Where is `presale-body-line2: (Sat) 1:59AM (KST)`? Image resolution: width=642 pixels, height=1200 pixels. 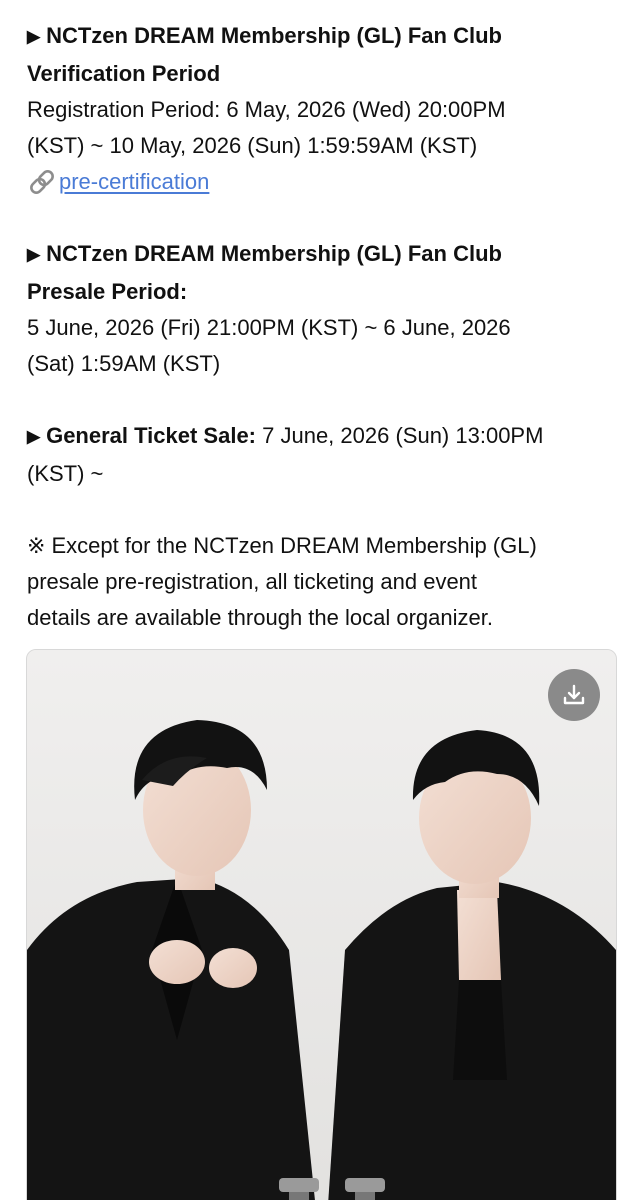 presale-body-line2: (Sat) 1:59AM (KST) is located at coordinates (124, 363).